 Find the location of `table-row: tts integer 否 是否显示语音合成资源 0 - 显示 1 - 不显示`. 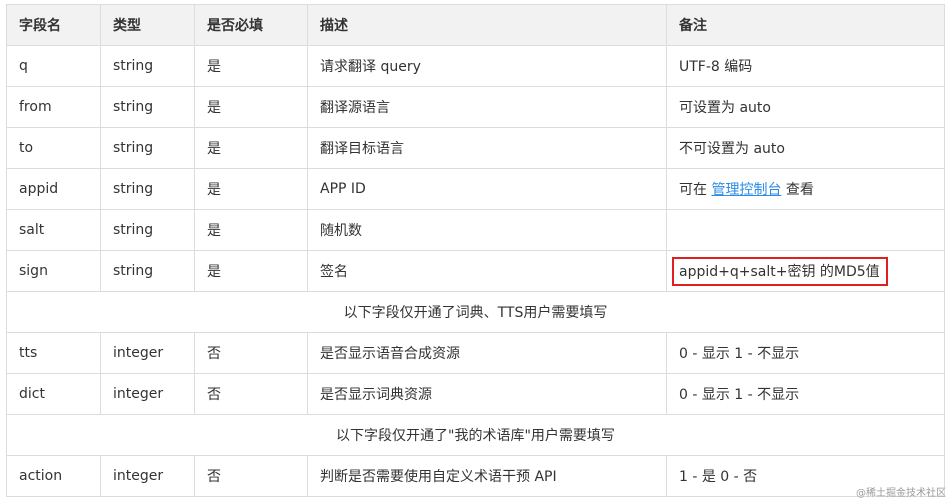

table-row: tts integer 否 是否显示语音合成资源 0 - 显示 1 - 不显示 is located at coordinates (475, 353).